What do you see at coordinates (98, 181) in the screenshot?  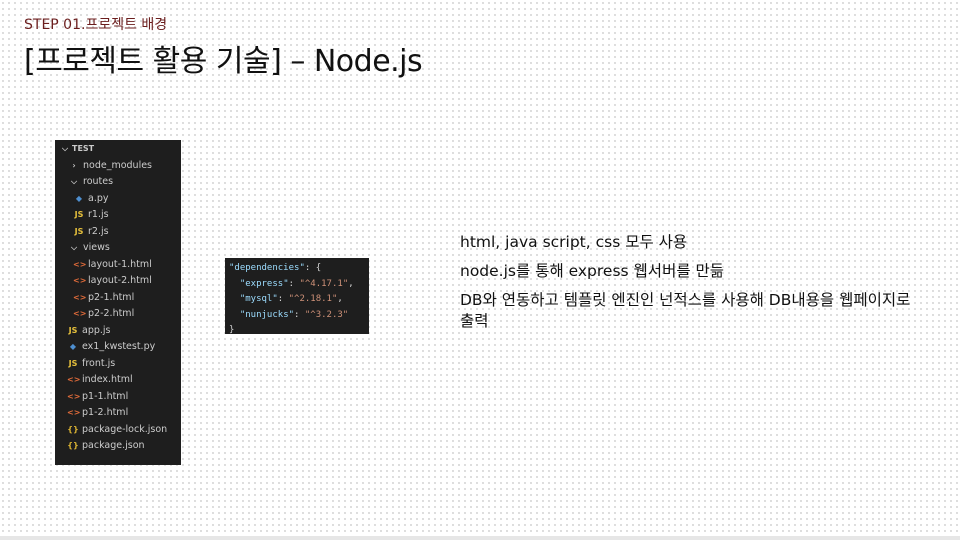 I see `explorer-item-label: routes` at bounding box center [98, 181].